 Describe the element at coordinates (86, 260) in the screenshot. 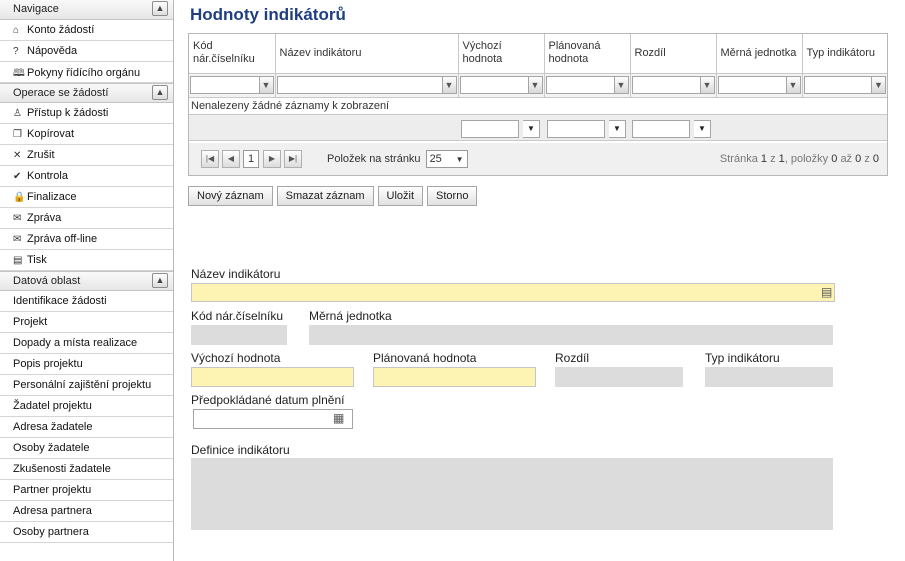

I see `sidebar-item: ▤ Tisk` at that location.